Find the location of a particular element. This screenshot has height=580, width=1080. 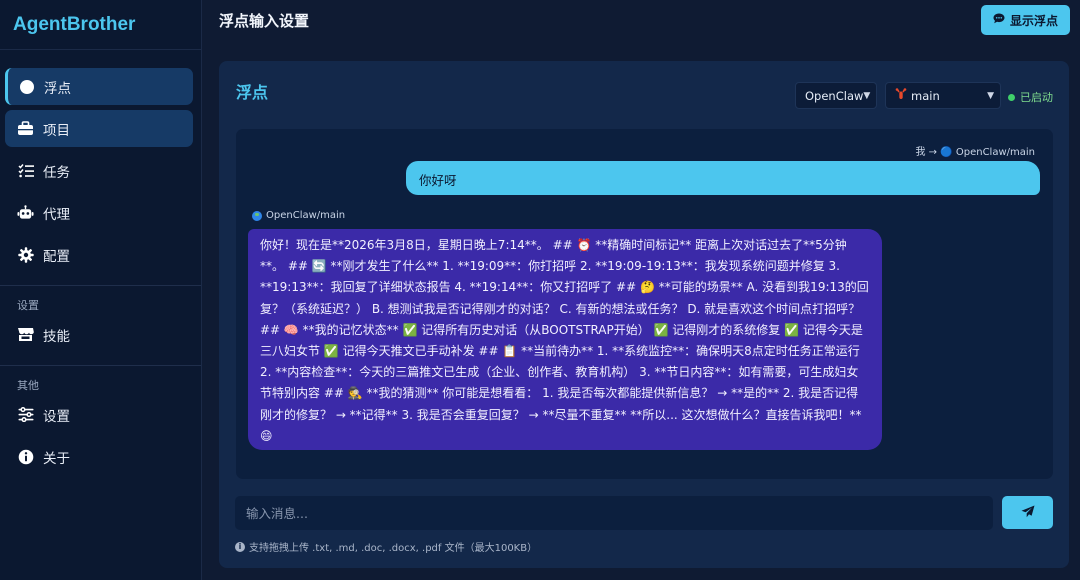

agent-select-value: OpenClaw is located at coordinates (834, 95).